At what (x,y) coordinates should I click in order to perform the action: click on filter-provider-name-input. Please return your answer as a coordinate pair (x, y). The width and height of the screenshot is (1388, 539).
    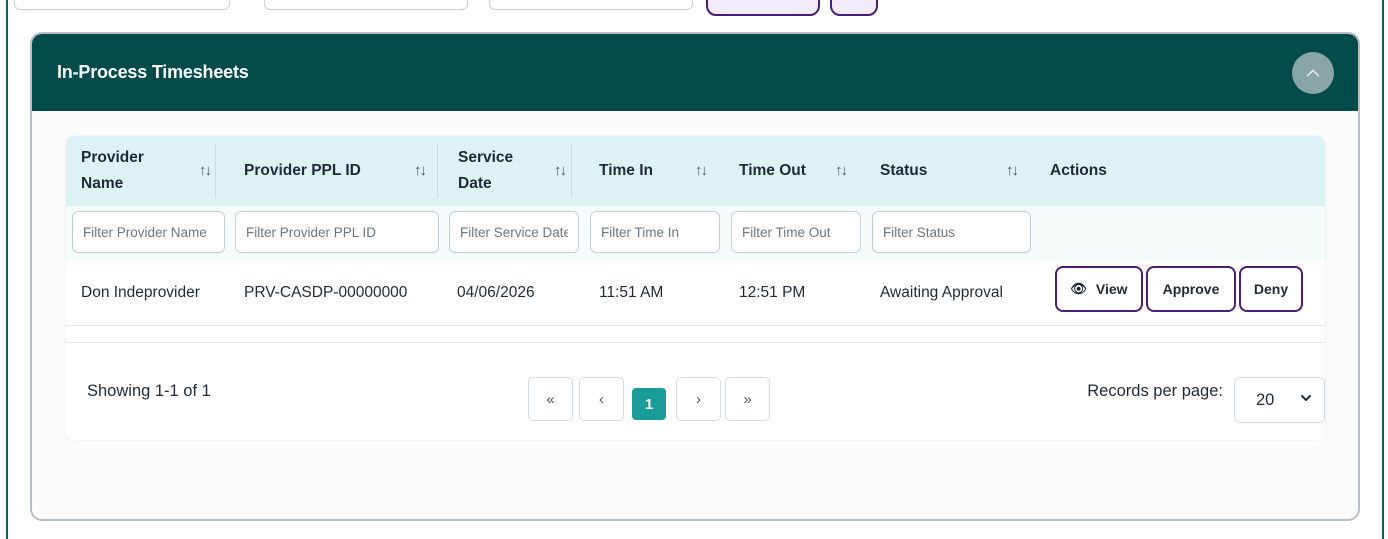
    Looking at the image, I should click on (148, 232).